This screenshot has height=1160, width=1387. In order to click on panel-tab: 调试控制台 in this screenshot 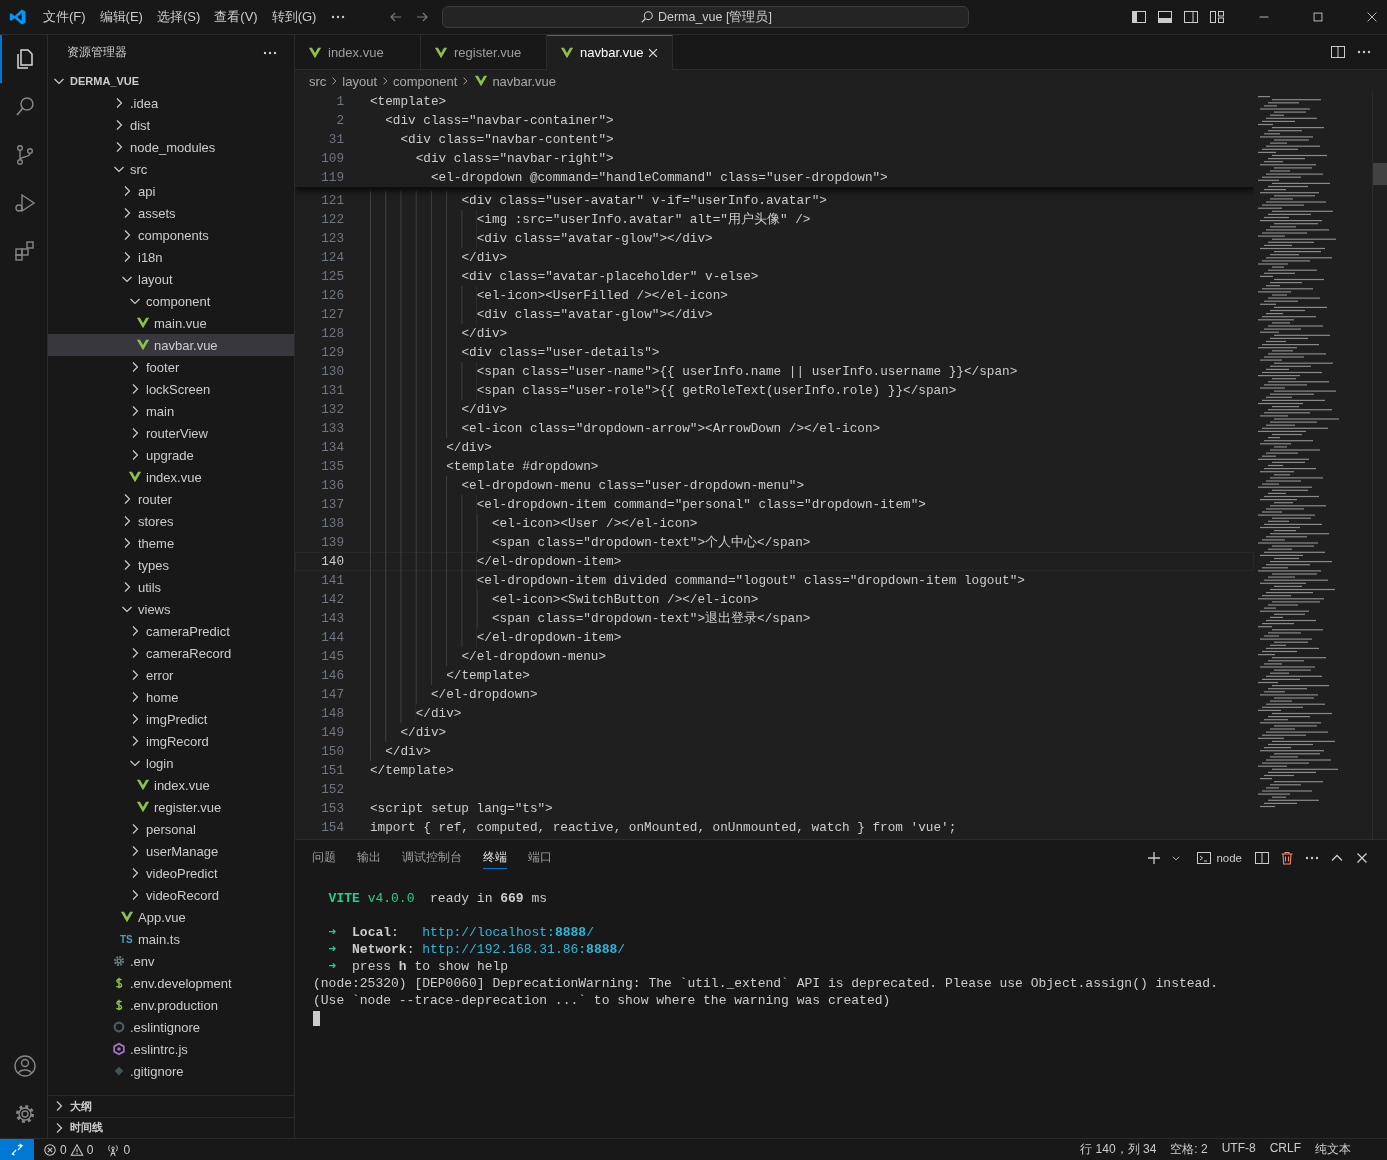, I will do `click(432, 857)`.